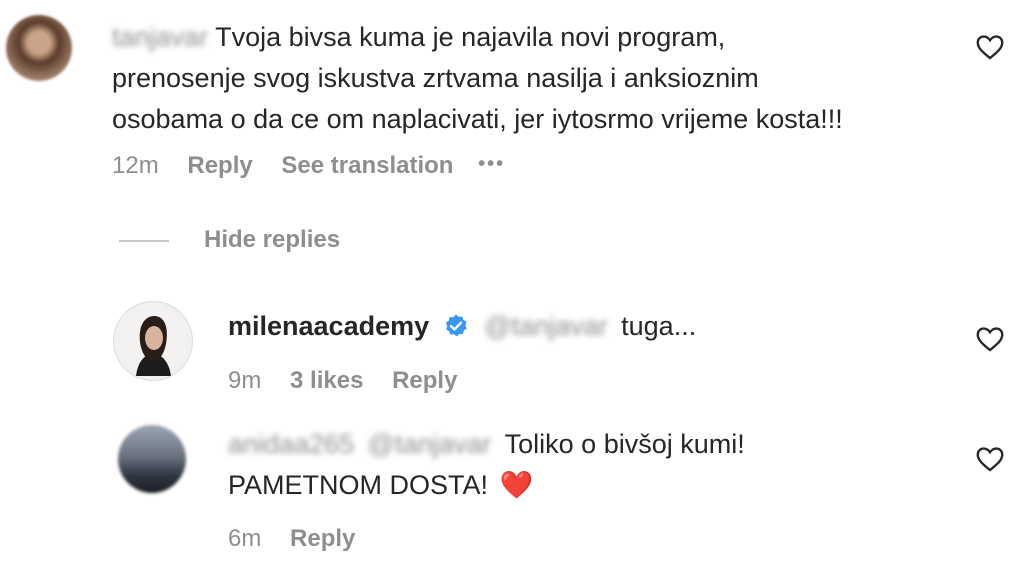  I want to click on comment-meta: 12m Reply See translation •••, so click(308, 166).